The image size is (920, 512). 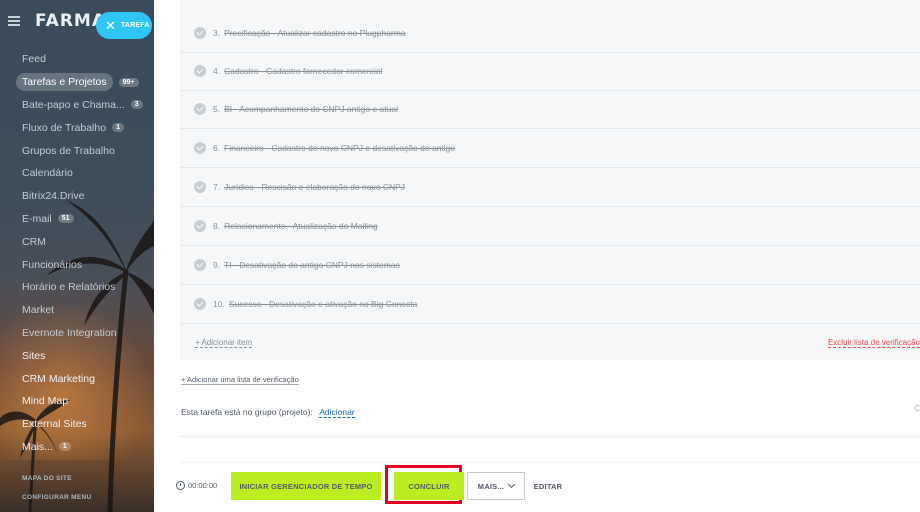 What do you see at coordinates (77, 105) in the screenshot?
I see `sidebar-item-chat: Bate-papo e Chama... 3` at bounding box center [77, 105].